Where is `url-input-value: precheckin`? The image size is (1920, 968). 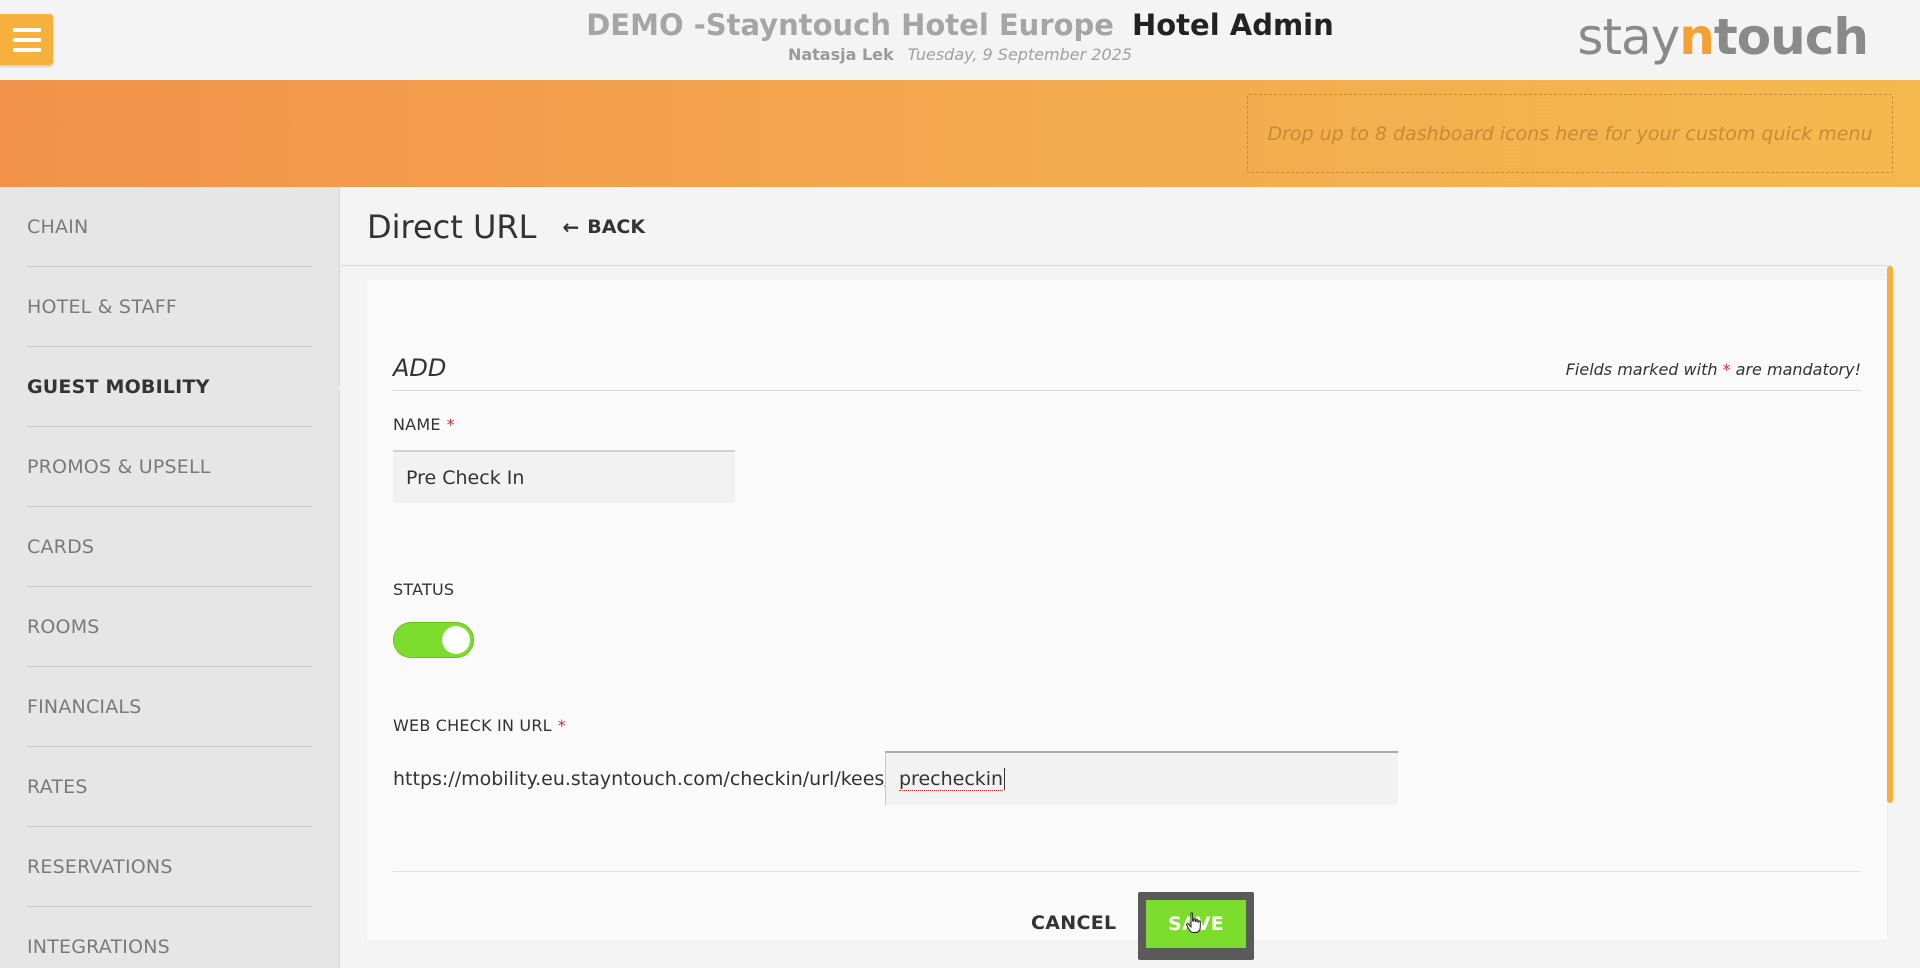 url-input-value: precheckin is located at coordinates (951, 779).